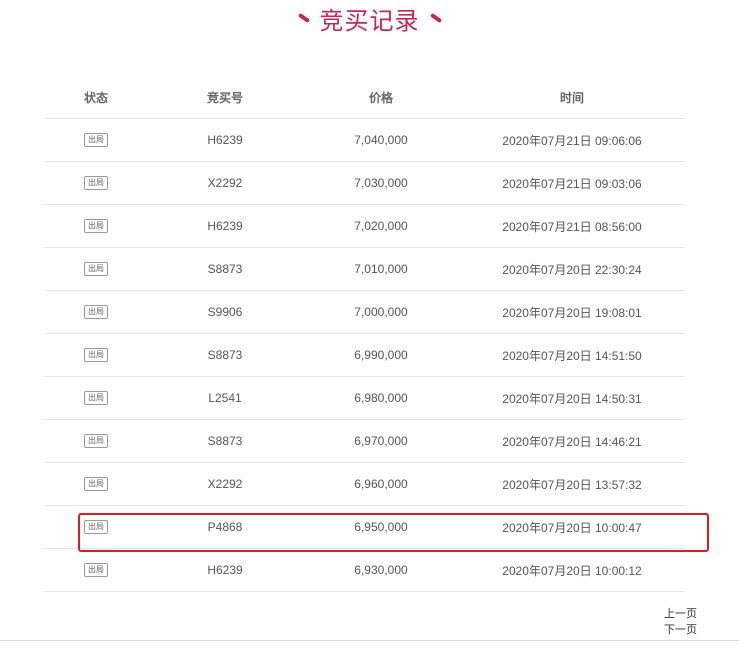 The width and height of the screenshot is (739, 653). What do you see at coordinates (572, 484) in the screenshot?
I see `time-cell: 2020年07月20日 13:57:32` at bounding box center [572, 484].